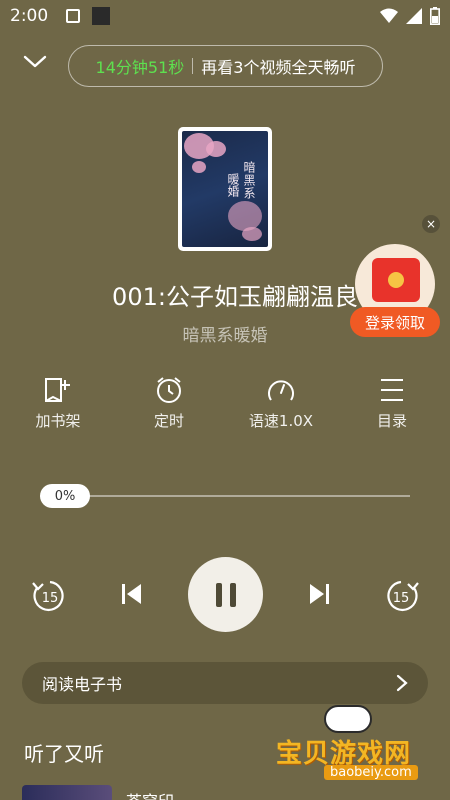 This screenshot has width=450, height=800. I want to click on chevron-down-icon, so click(35, 61).